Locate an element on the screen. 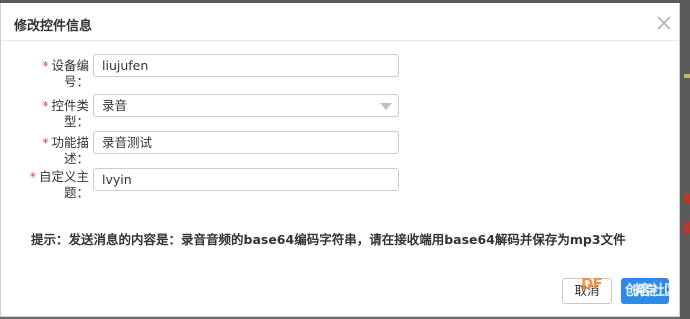  description-row: * 功能描述： 录音测试 is located at coordinates (340, 148).